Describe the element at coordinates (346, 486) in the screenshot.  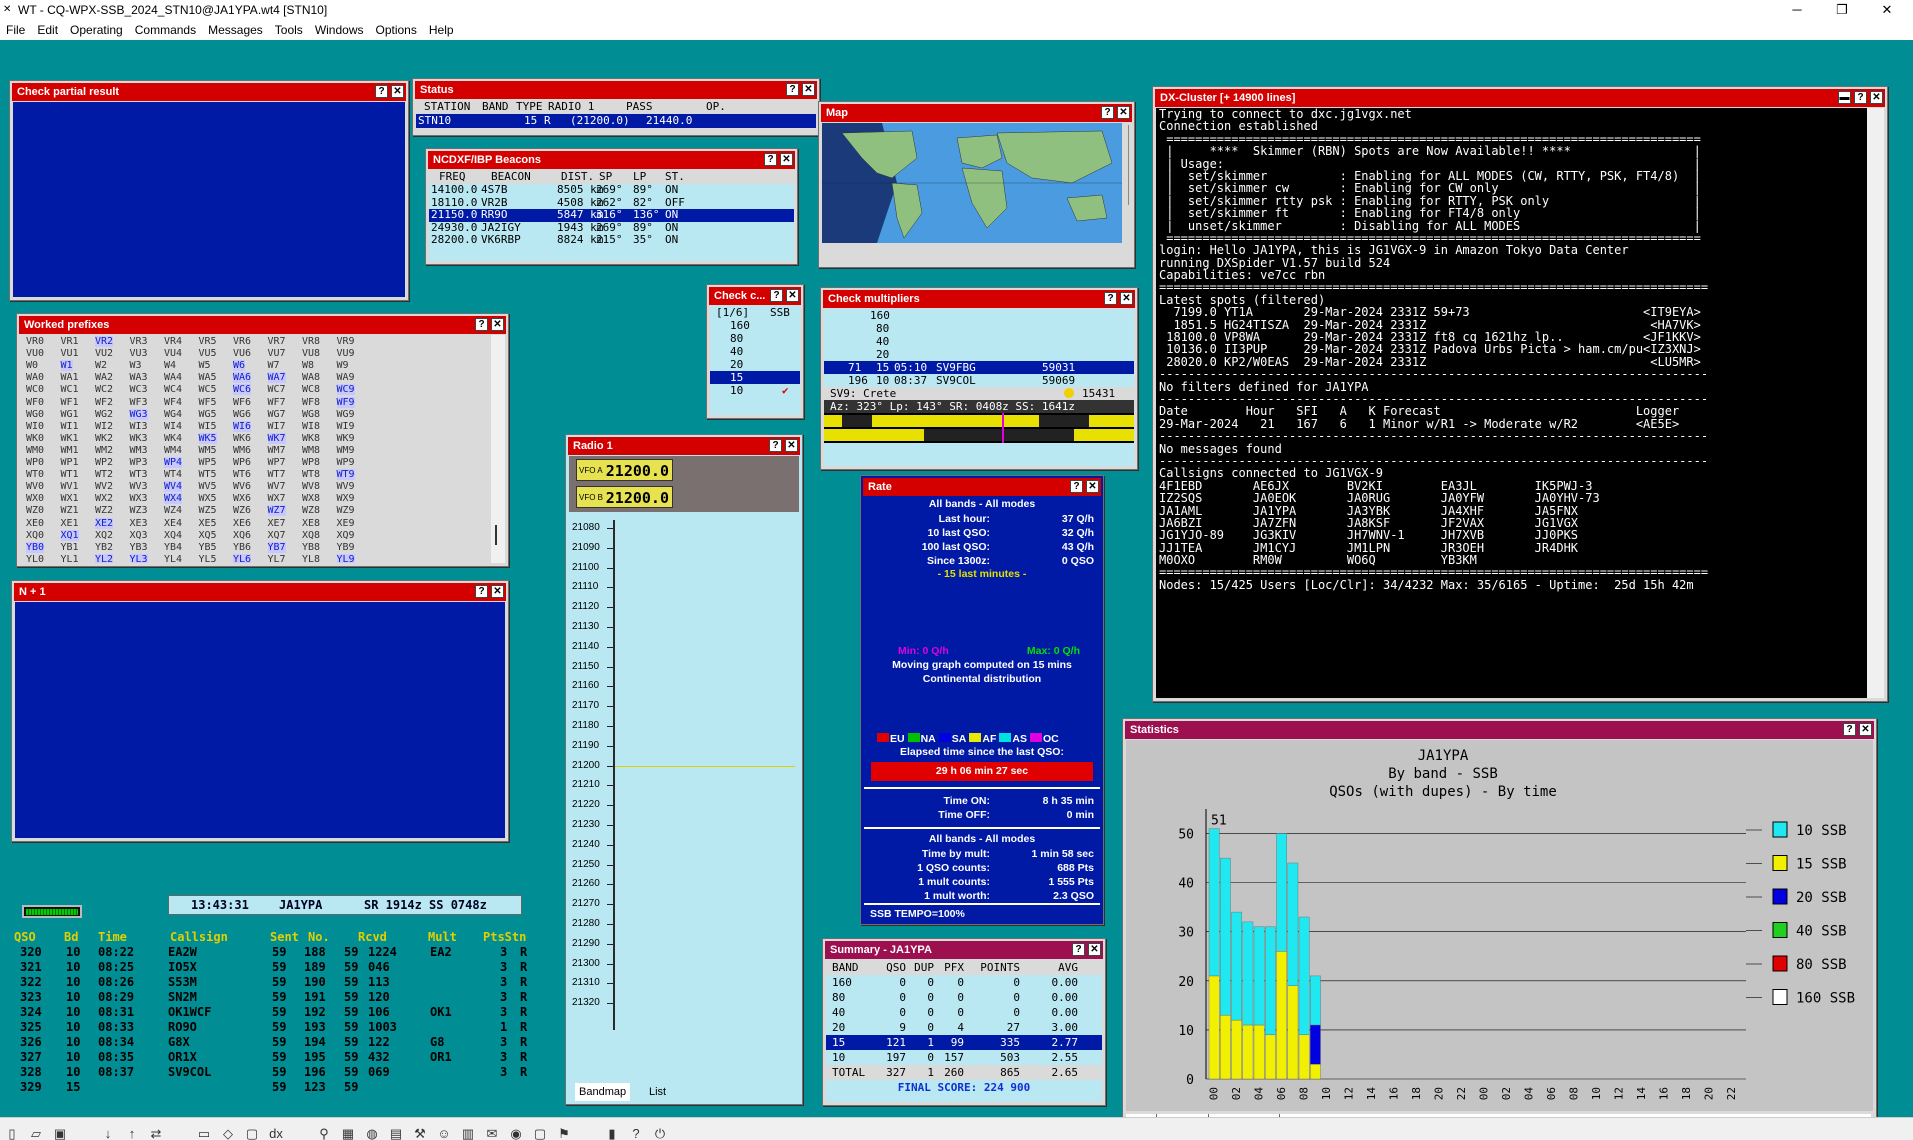
I see `prefix-cell: WV9` at that location.